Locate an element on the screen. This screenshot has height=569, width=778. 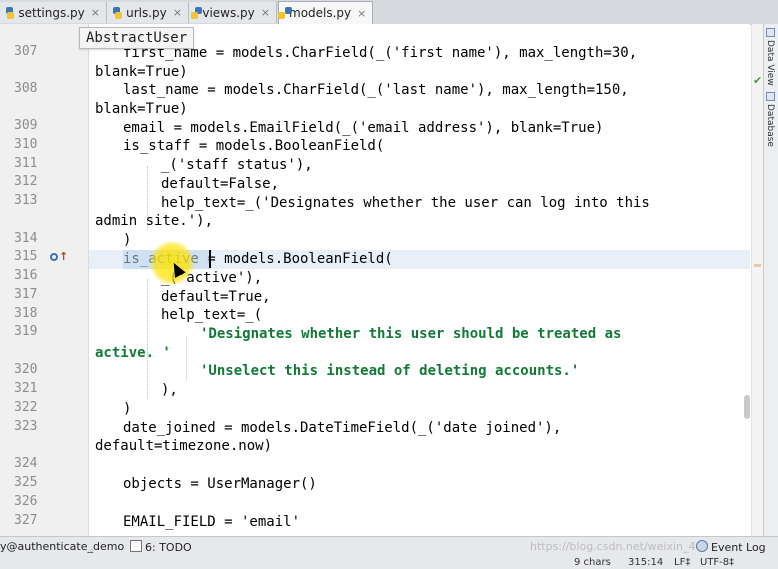
data-view-tool-button: Data View is located at coordinates (770, 63).